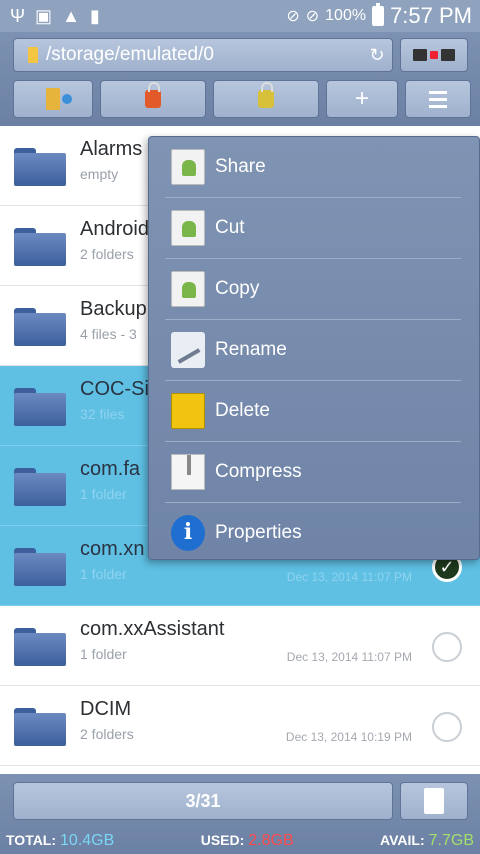  I want to click on usb-icon: Ψ, so click(18, 15).